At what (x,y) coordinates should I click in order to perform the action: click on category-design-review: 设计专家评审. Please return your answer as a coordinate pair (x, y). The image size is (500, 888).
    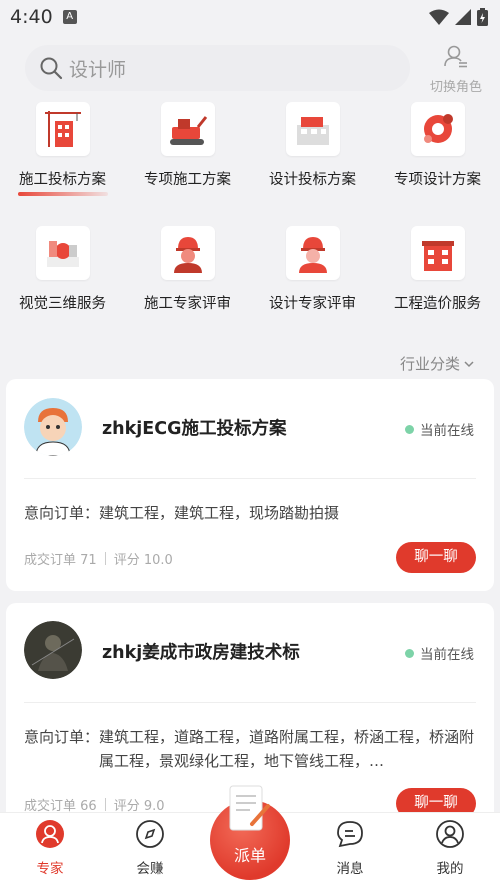
    Looking at the image, I should click on (312, 269).